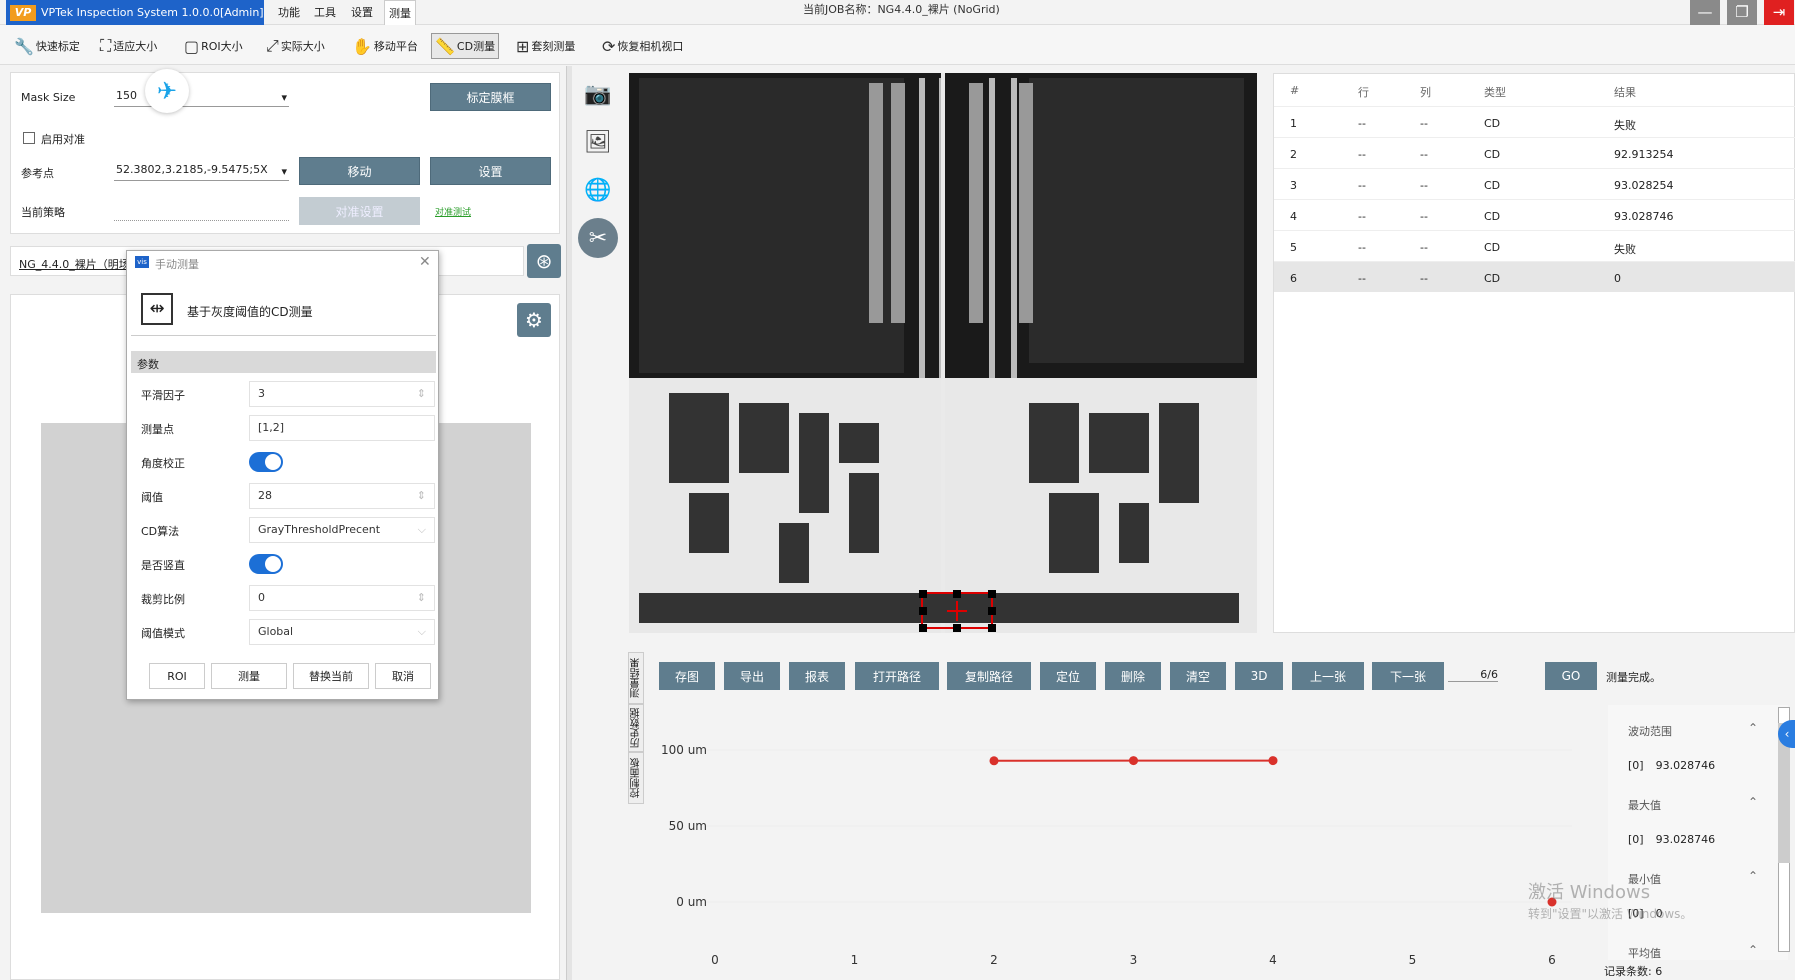  Describe the element at coordinates (715, 960) in the screenshot. I see `x-tick-label: 0` at that location.